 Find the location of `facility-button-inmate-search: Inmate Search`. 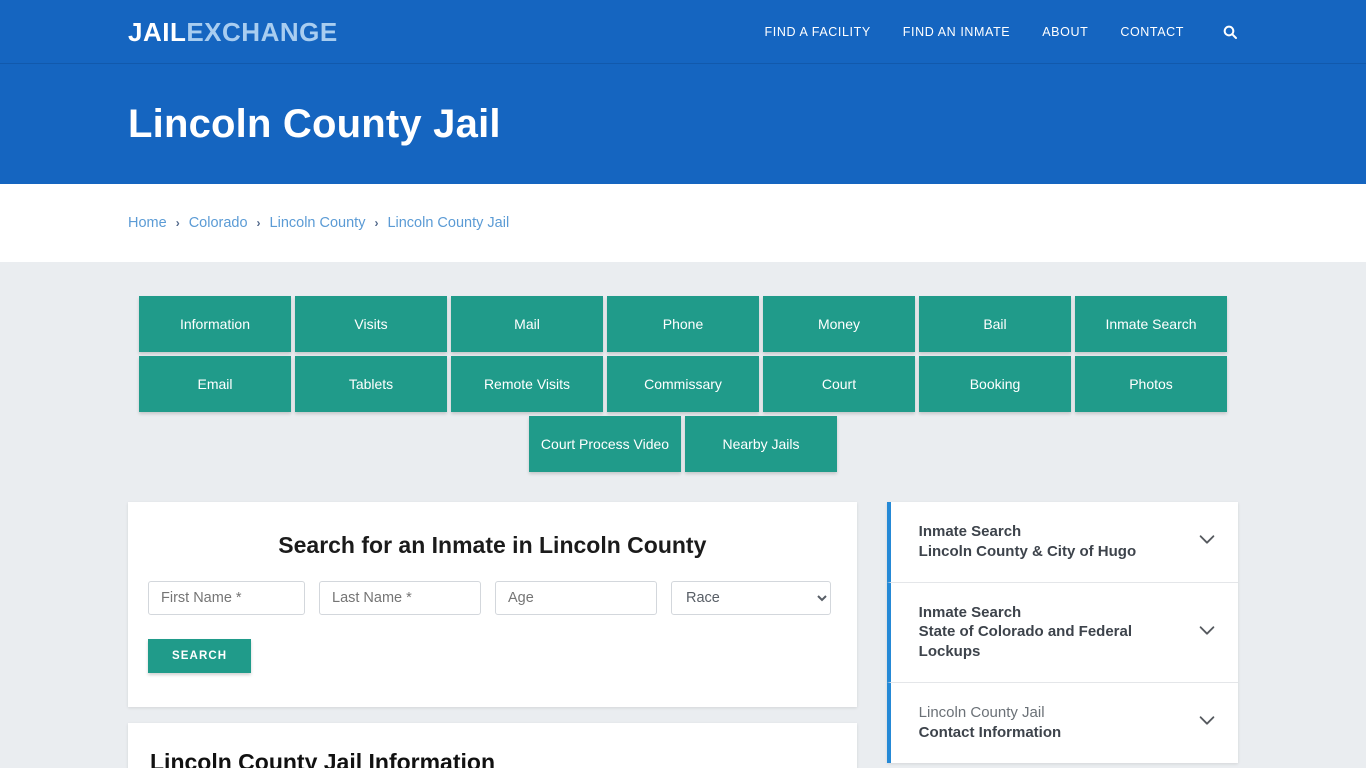

facility-button-inmate-search: Inmate Search is located at coordinates (1151, 324).